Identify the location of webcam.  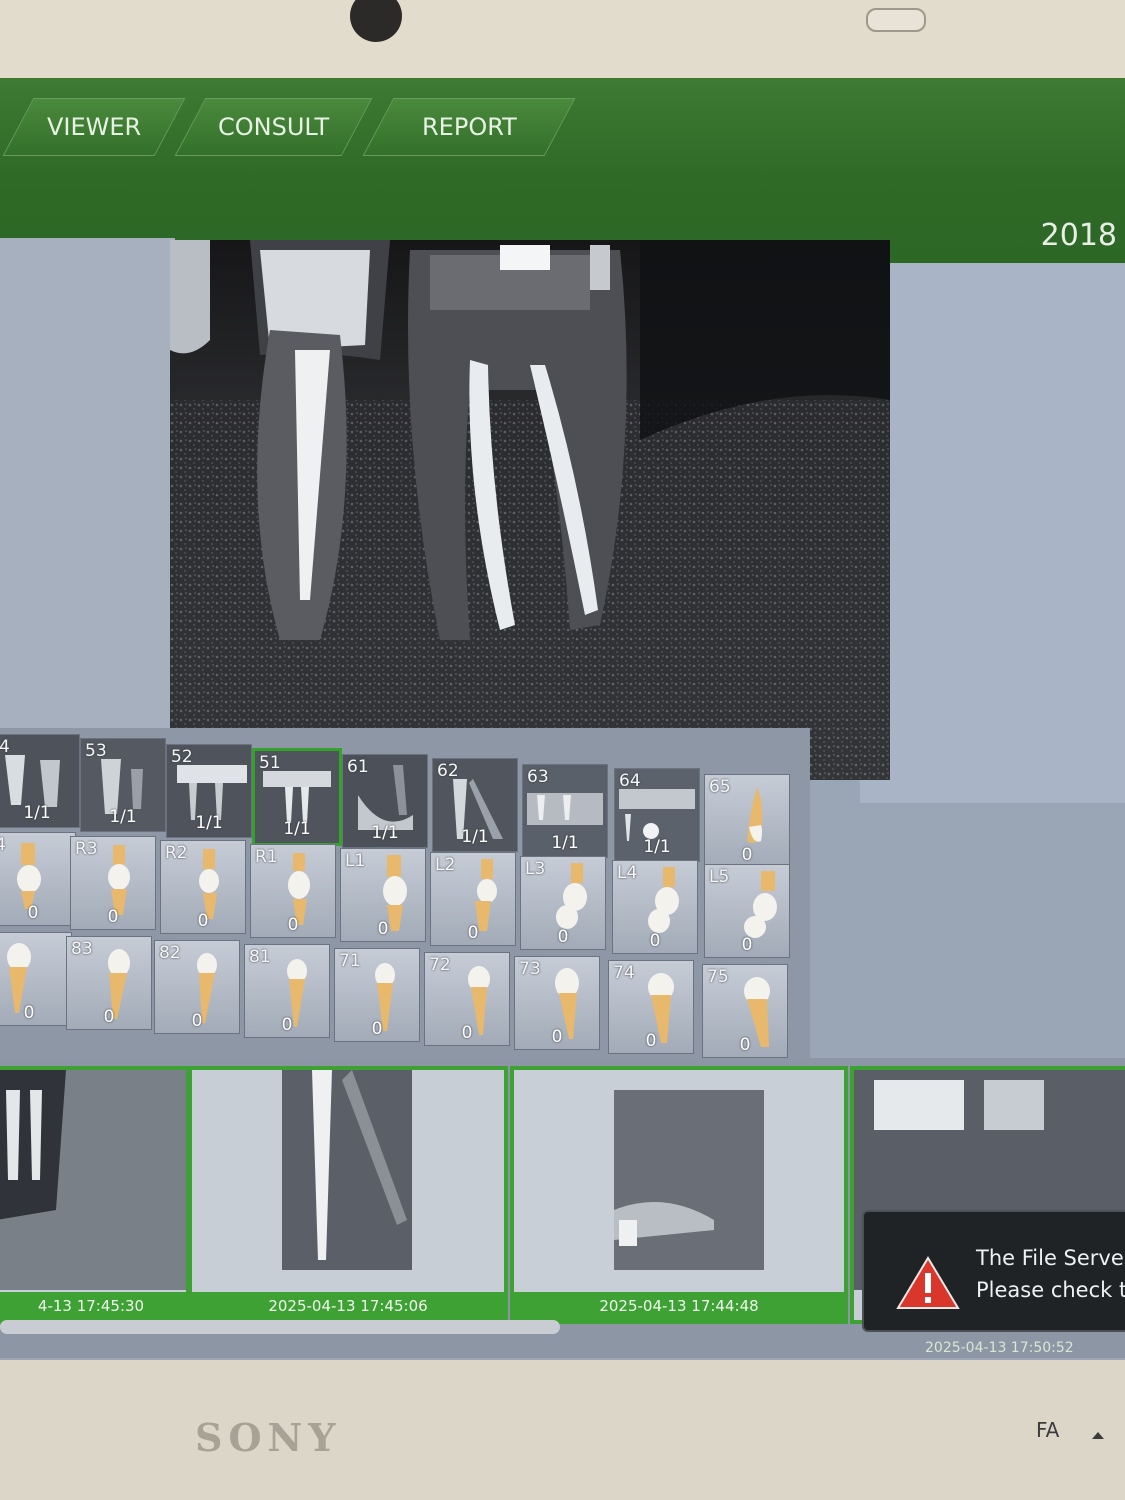
(376, 21).